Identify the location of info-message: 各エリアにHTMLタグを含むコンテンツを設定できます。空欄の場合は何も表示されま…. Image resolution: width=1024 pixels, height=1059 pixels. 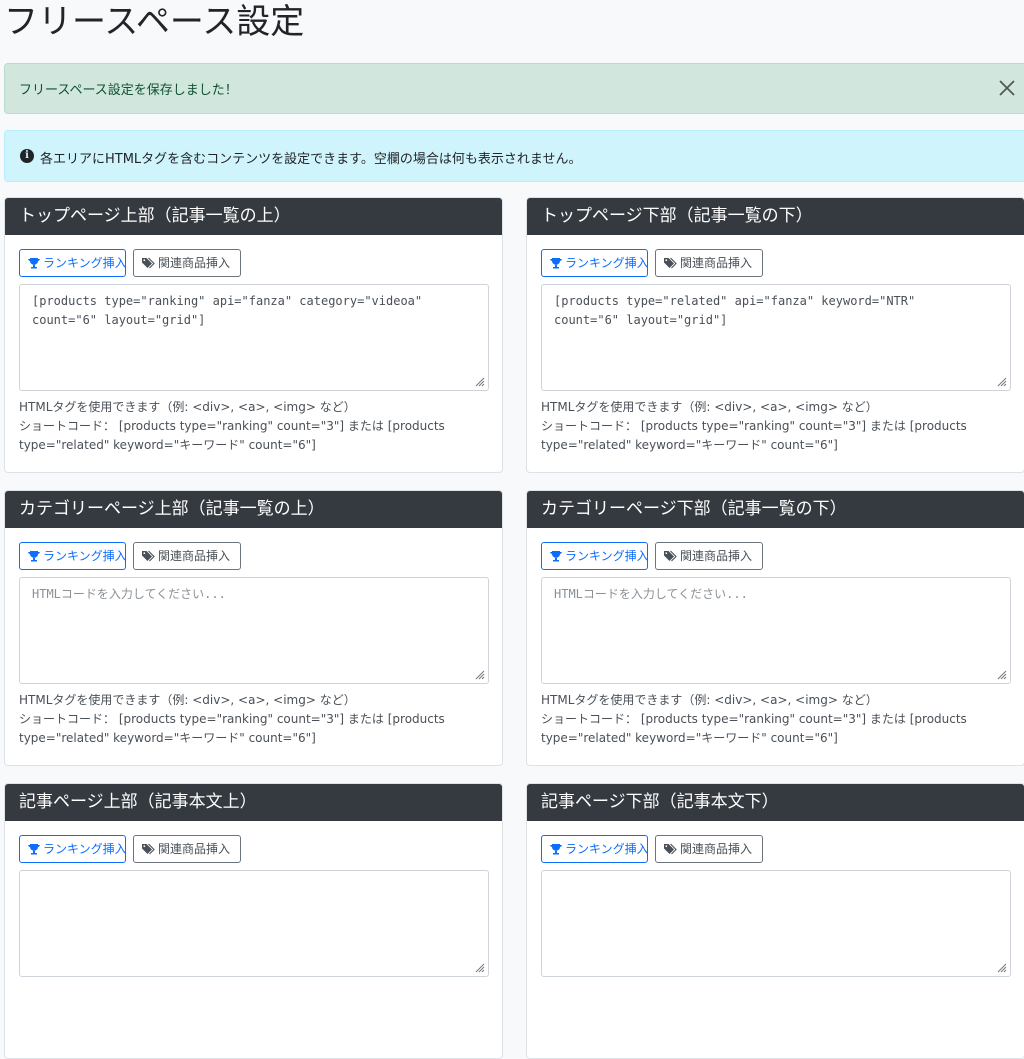
(311, 159).